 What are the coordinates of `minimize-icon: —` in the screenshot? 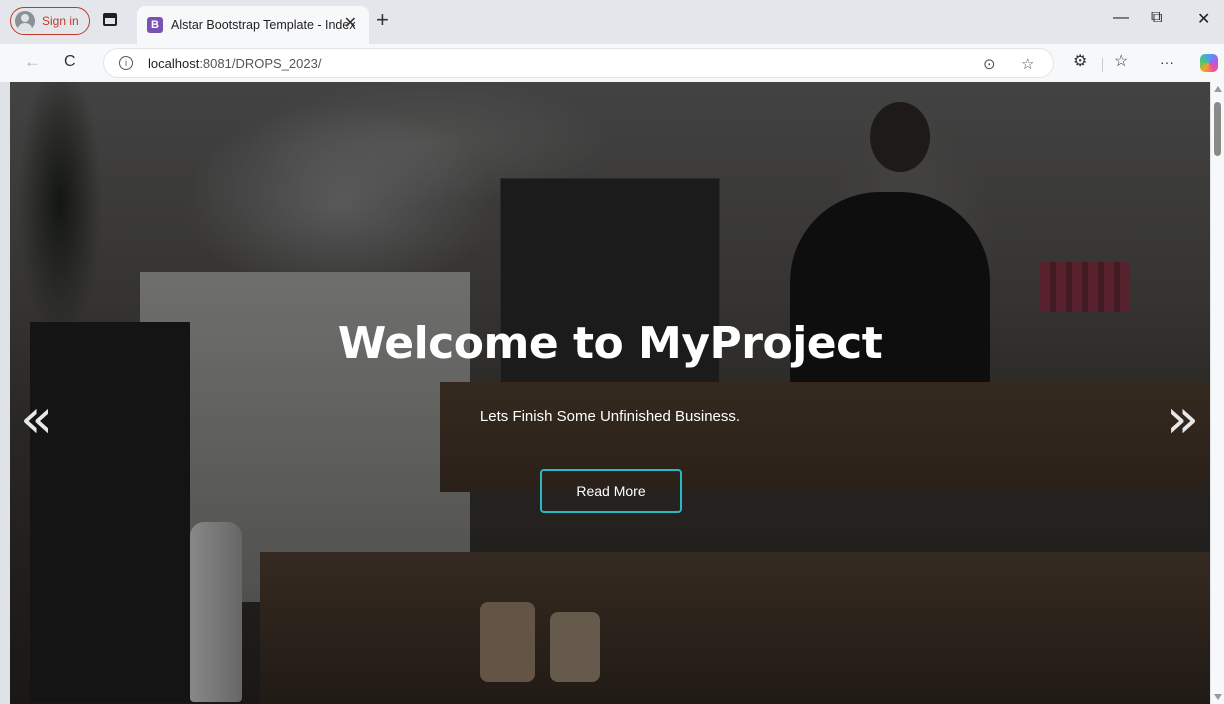 It's located at (1121, 18).